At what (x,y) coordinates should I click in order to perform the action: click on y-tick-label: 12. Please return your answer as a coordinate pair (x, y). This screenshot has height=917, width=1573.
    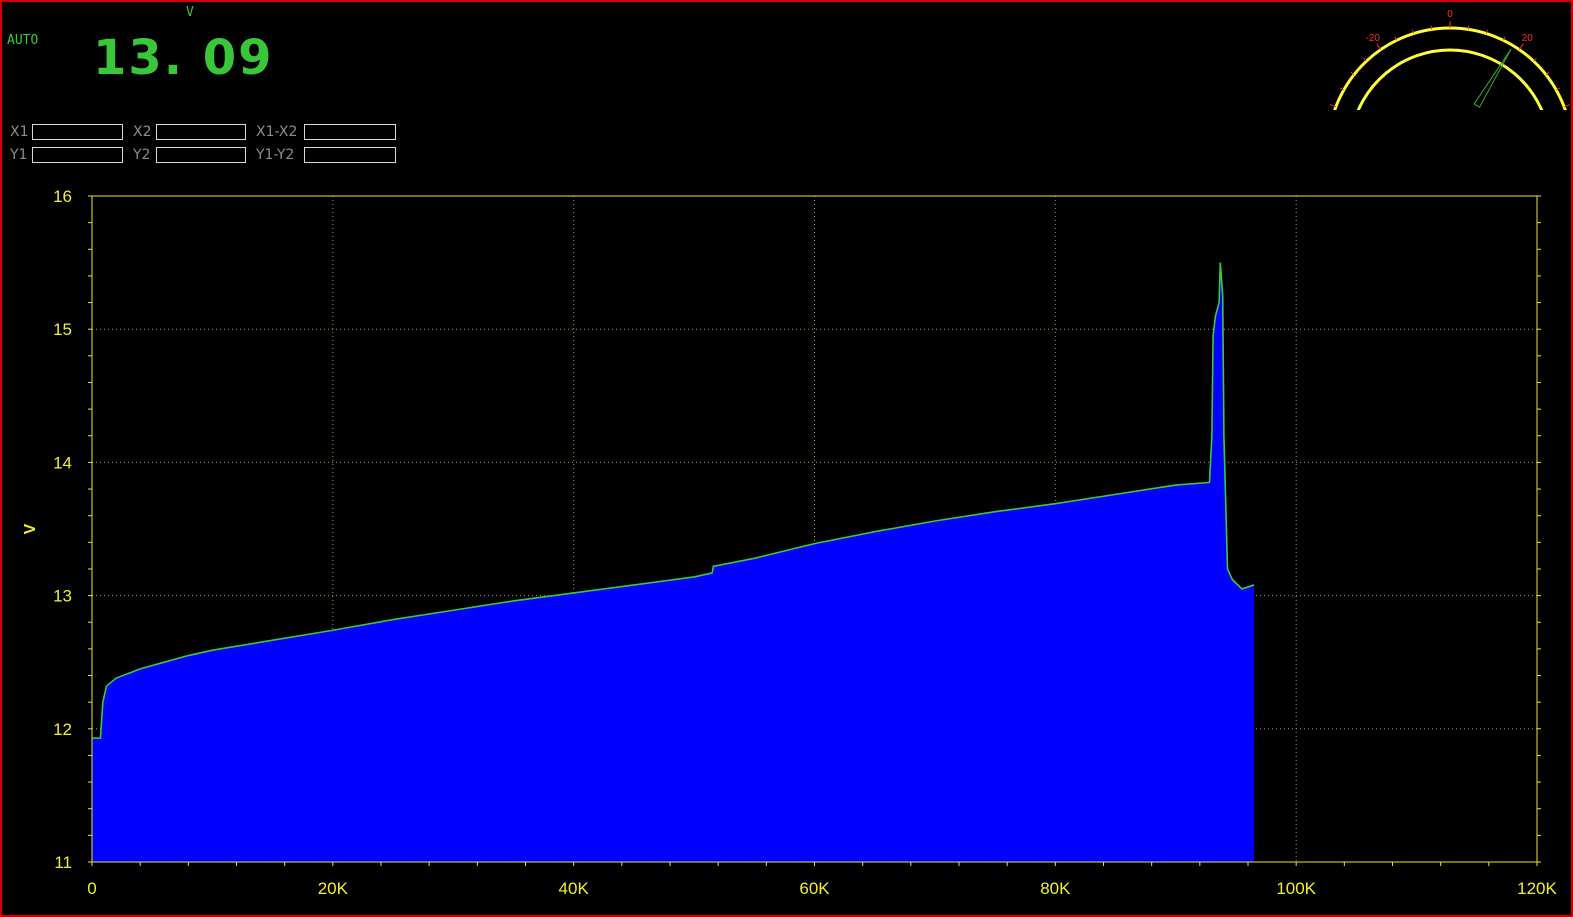
    Looking at the image, I should click on (62, 729).